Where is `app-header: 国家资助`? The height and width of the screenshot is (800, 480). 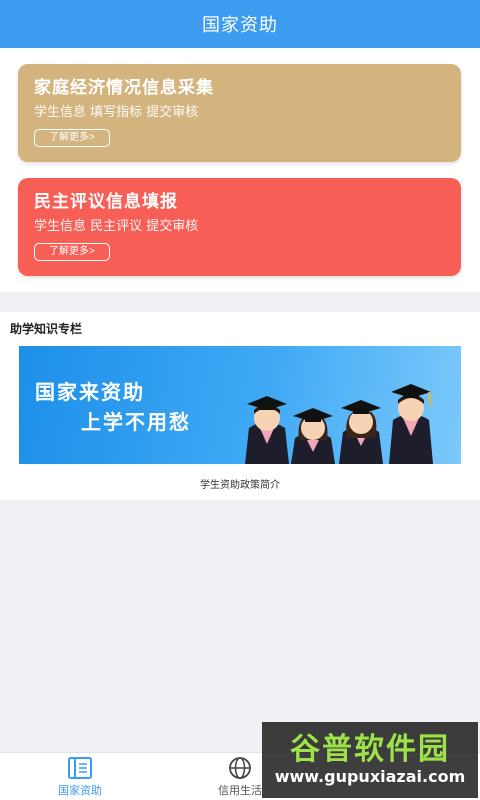 app-header: 国家资助 is located at coordinates (240, 24).